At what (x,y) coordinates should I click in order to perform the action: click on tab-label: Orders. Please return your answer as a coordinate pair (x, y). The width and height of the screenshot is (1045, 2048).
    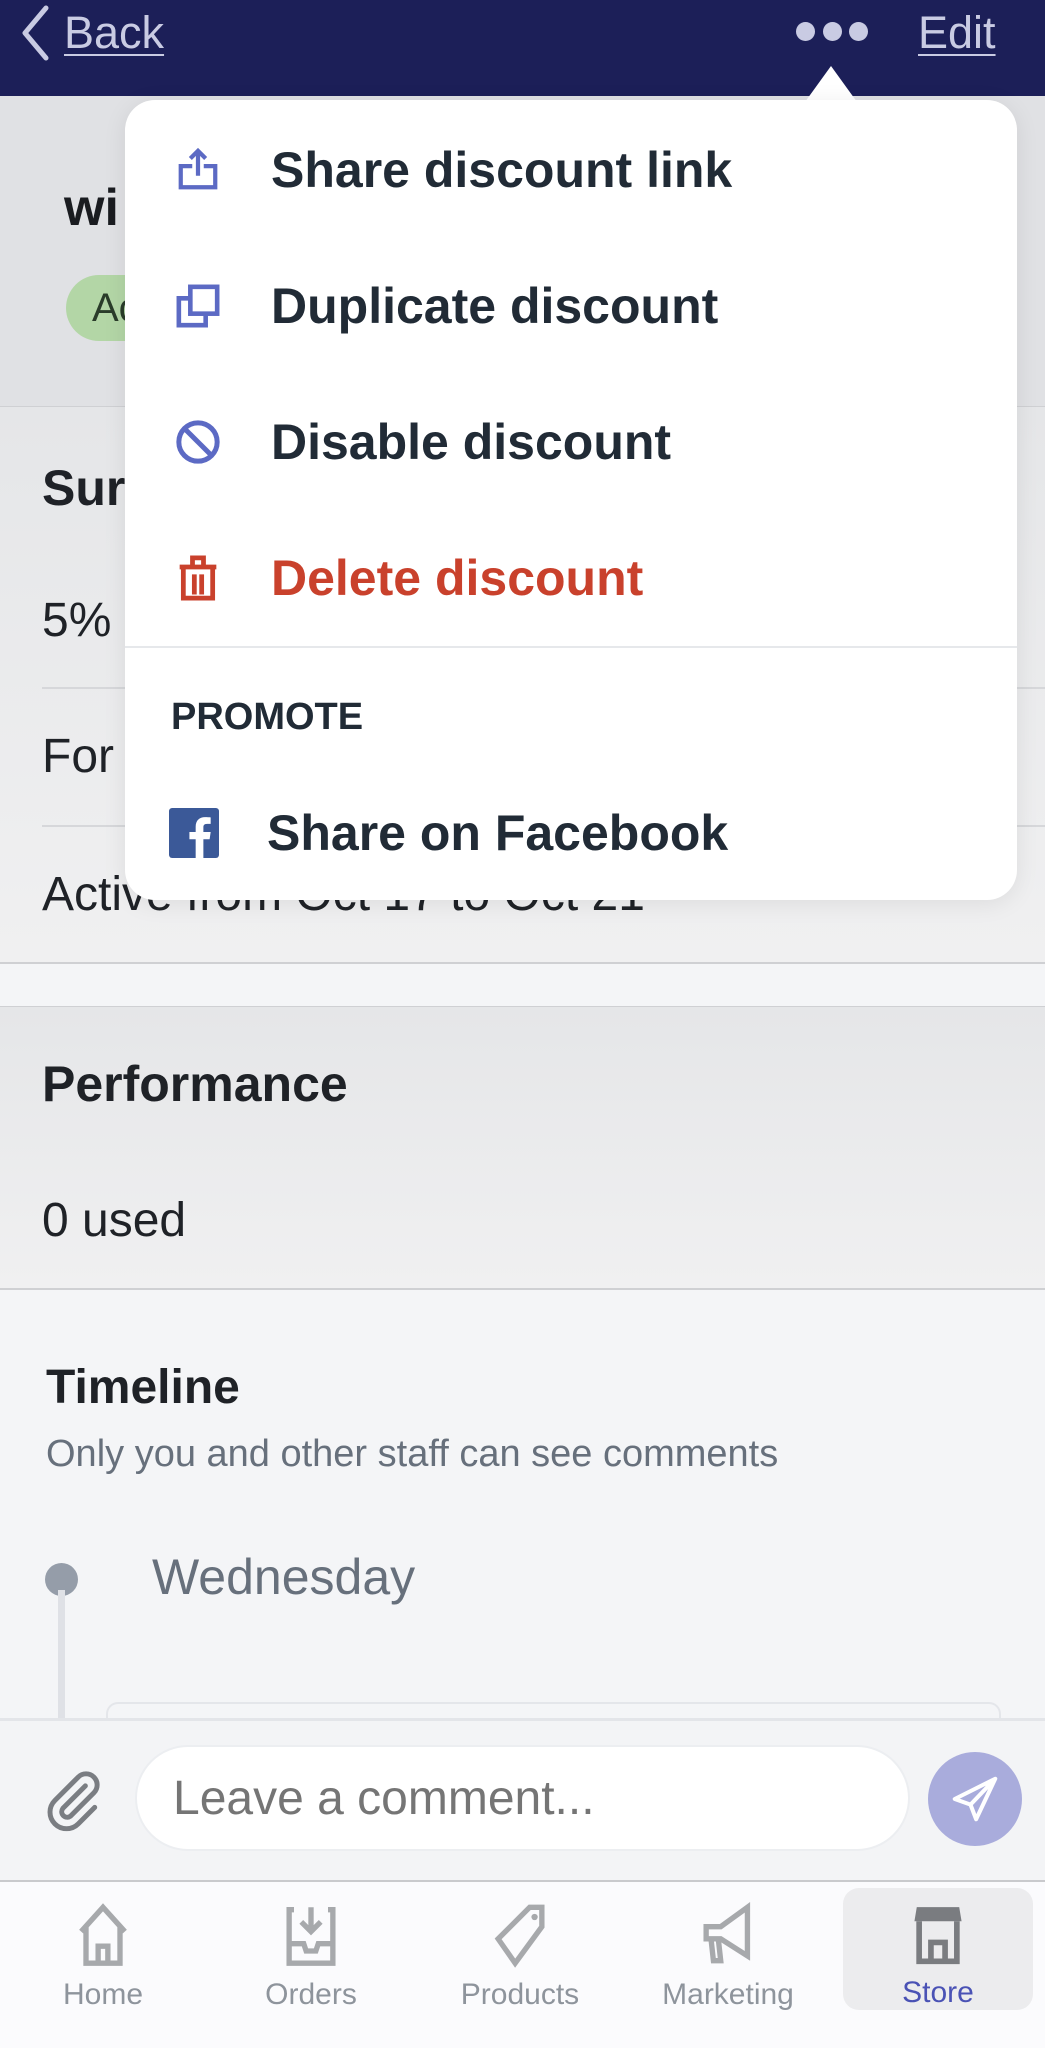
    Looking at the image, I should click on (311, 1994).